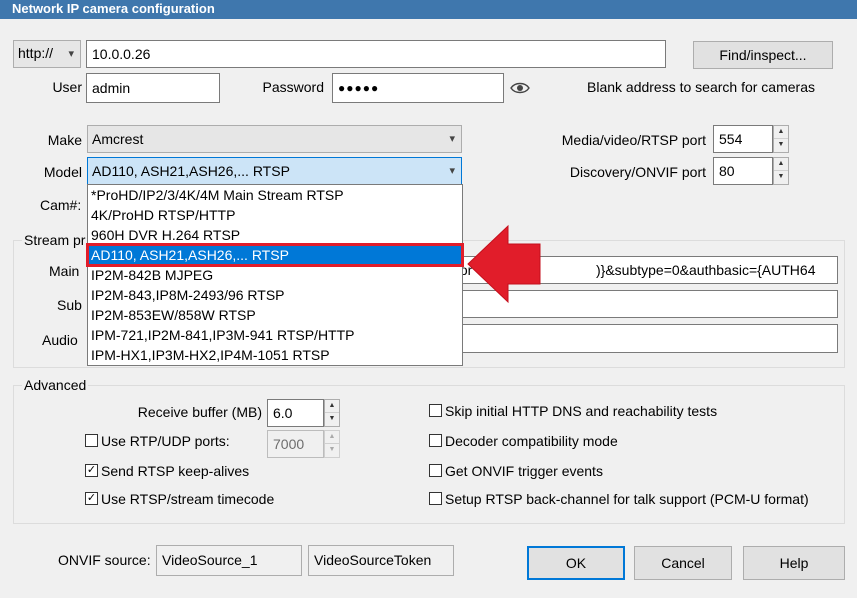  I want to click on rtp-udp-checkbox, so click(91, 440).